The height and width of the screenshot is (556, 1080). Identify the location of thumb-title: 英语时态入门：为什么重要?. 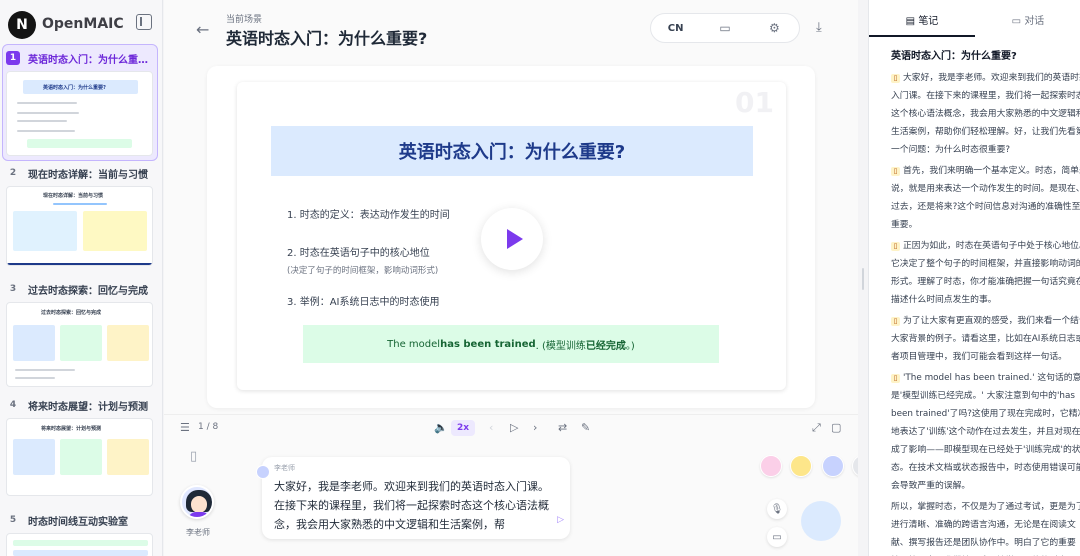
(74, 88).